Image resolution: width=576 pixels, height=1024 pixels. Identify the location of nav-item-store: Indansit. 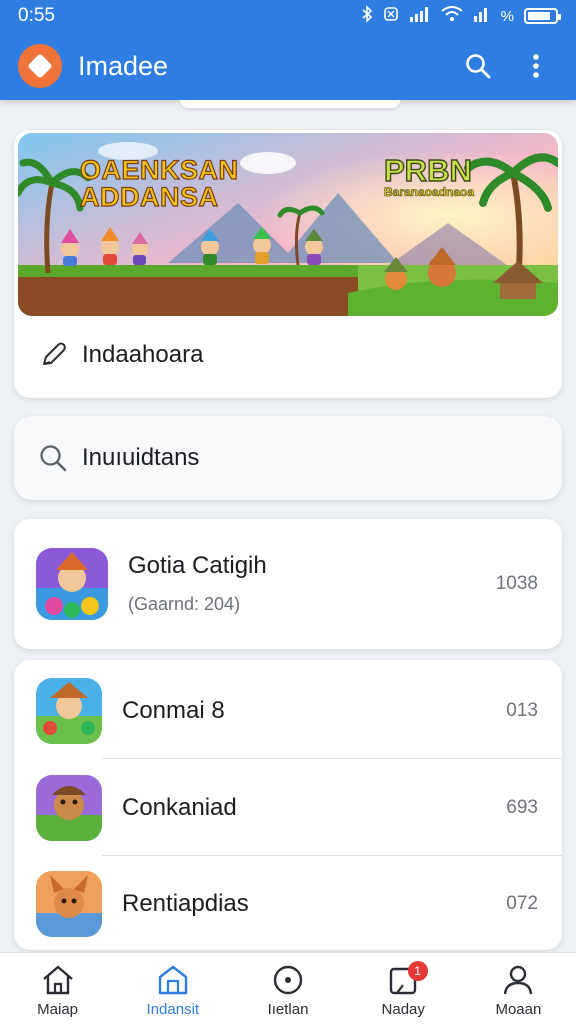
(172, 988).